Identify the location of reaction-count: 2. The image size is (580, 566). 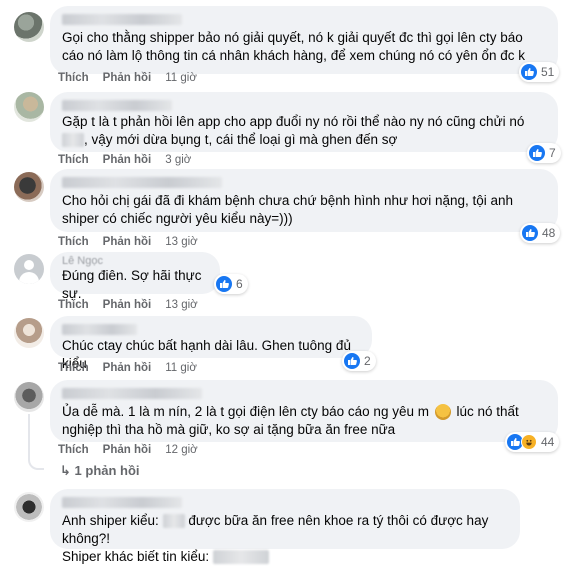
(359, 361).